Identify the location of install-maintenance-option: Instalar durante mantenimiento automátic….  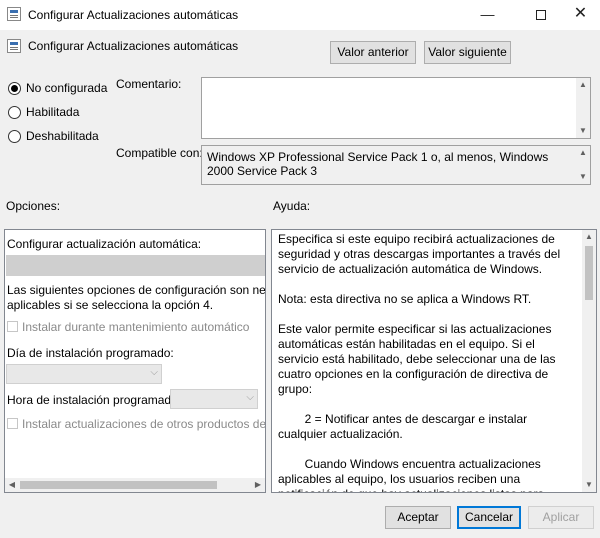
(128, 327).